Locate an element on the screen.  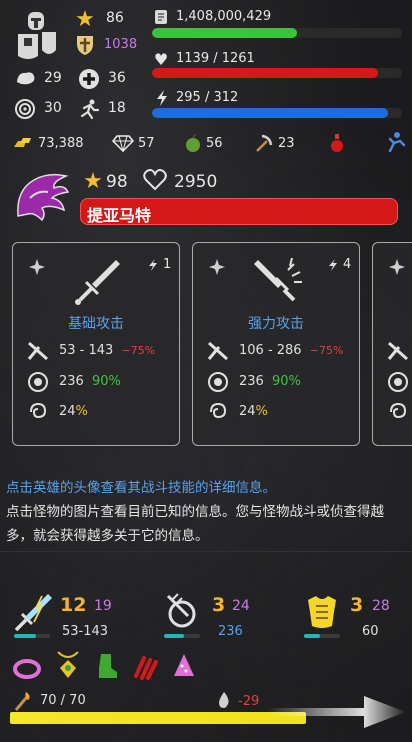
accuracy-icon is located at coordinates (25, 109).